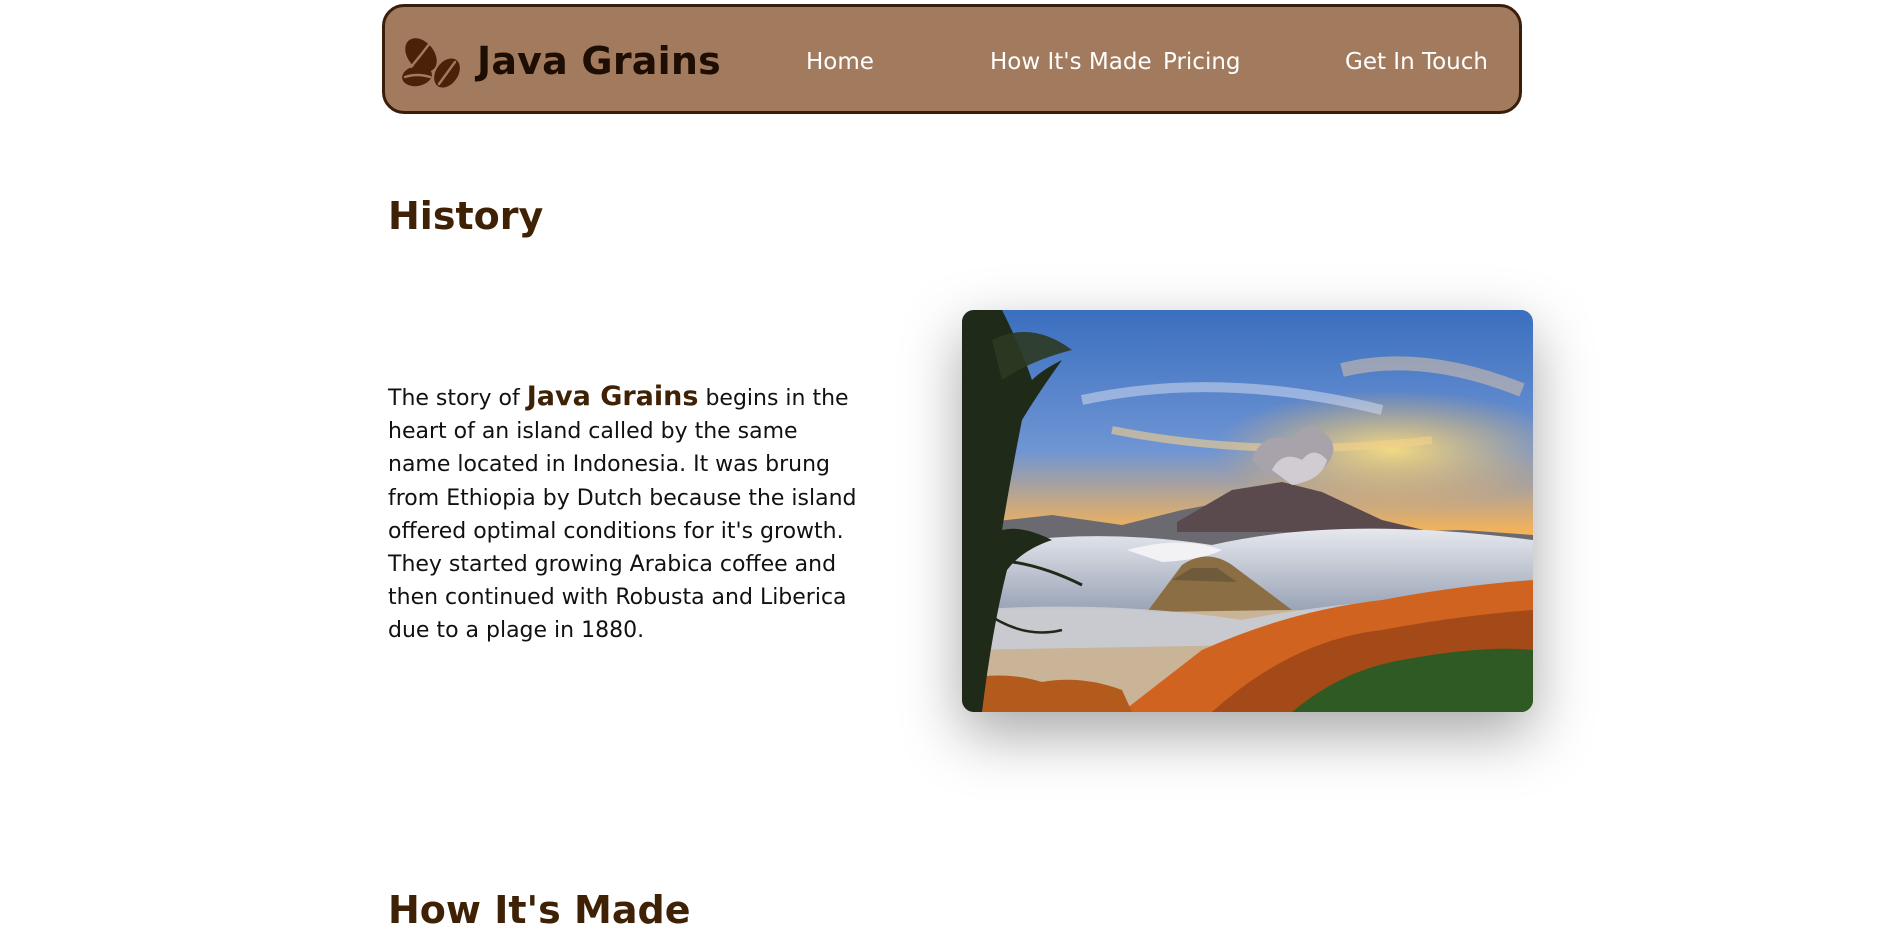 The width and height of the screenshot is (1901, 929). I want to click on story-intro: The story of, so click(457, 398).